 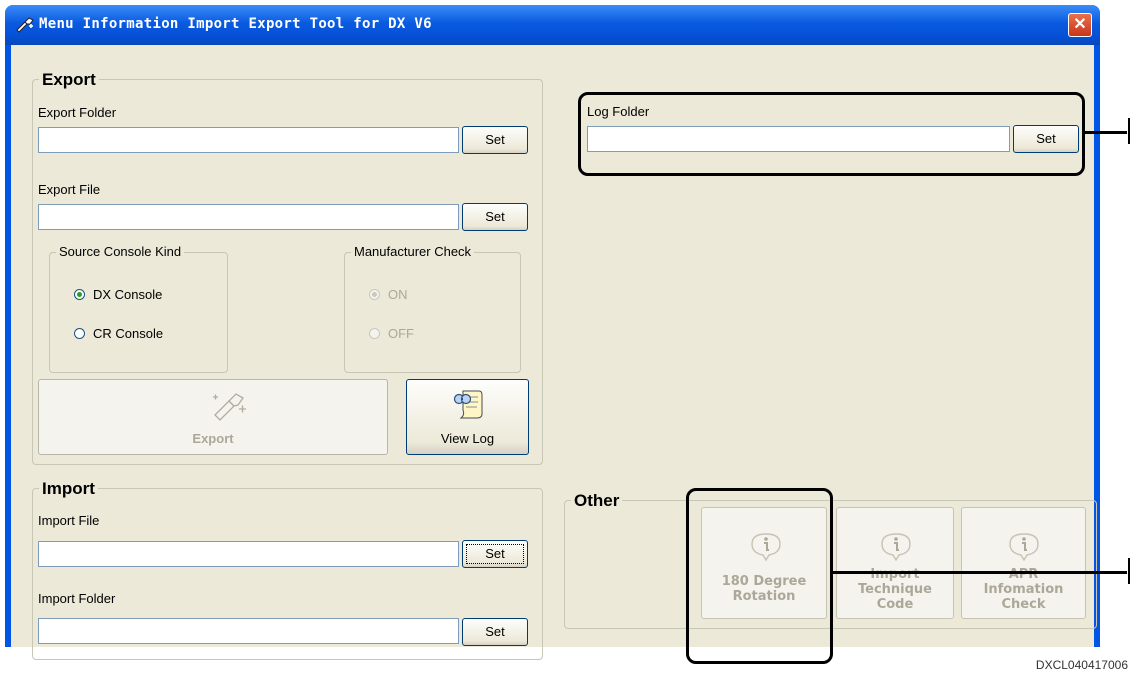 I want to click on rotation-callout, so click(x=759, y=576).